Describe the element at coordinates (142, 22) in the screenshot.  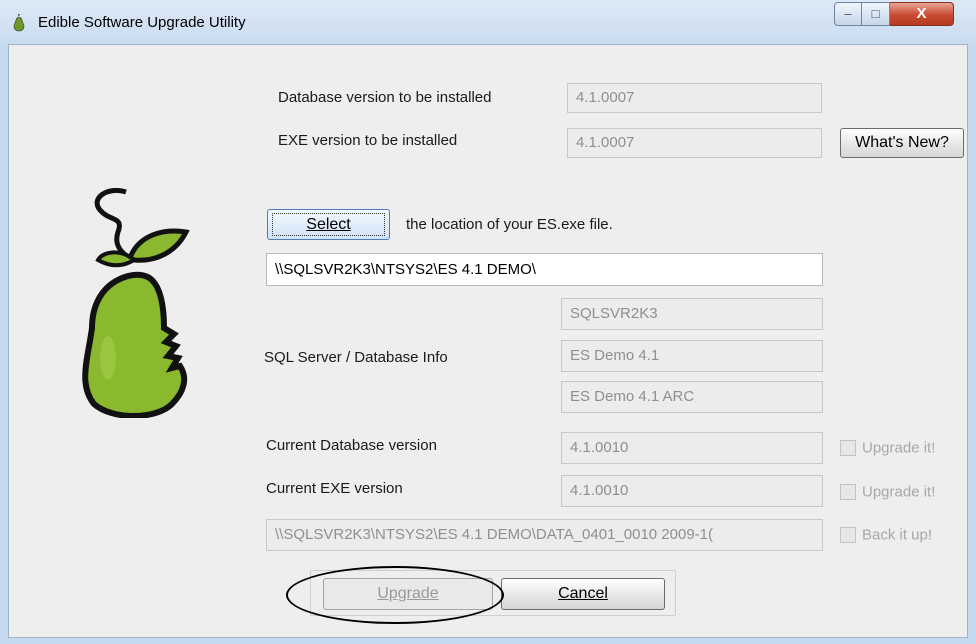
I see `window-title: Edible Software Upgrade Utility` at that location.